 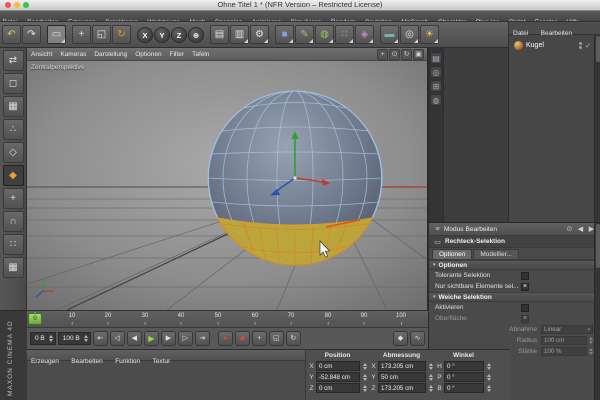 I want to click on mat-menu-funktion: Funktion, so click(x=127, y=361).